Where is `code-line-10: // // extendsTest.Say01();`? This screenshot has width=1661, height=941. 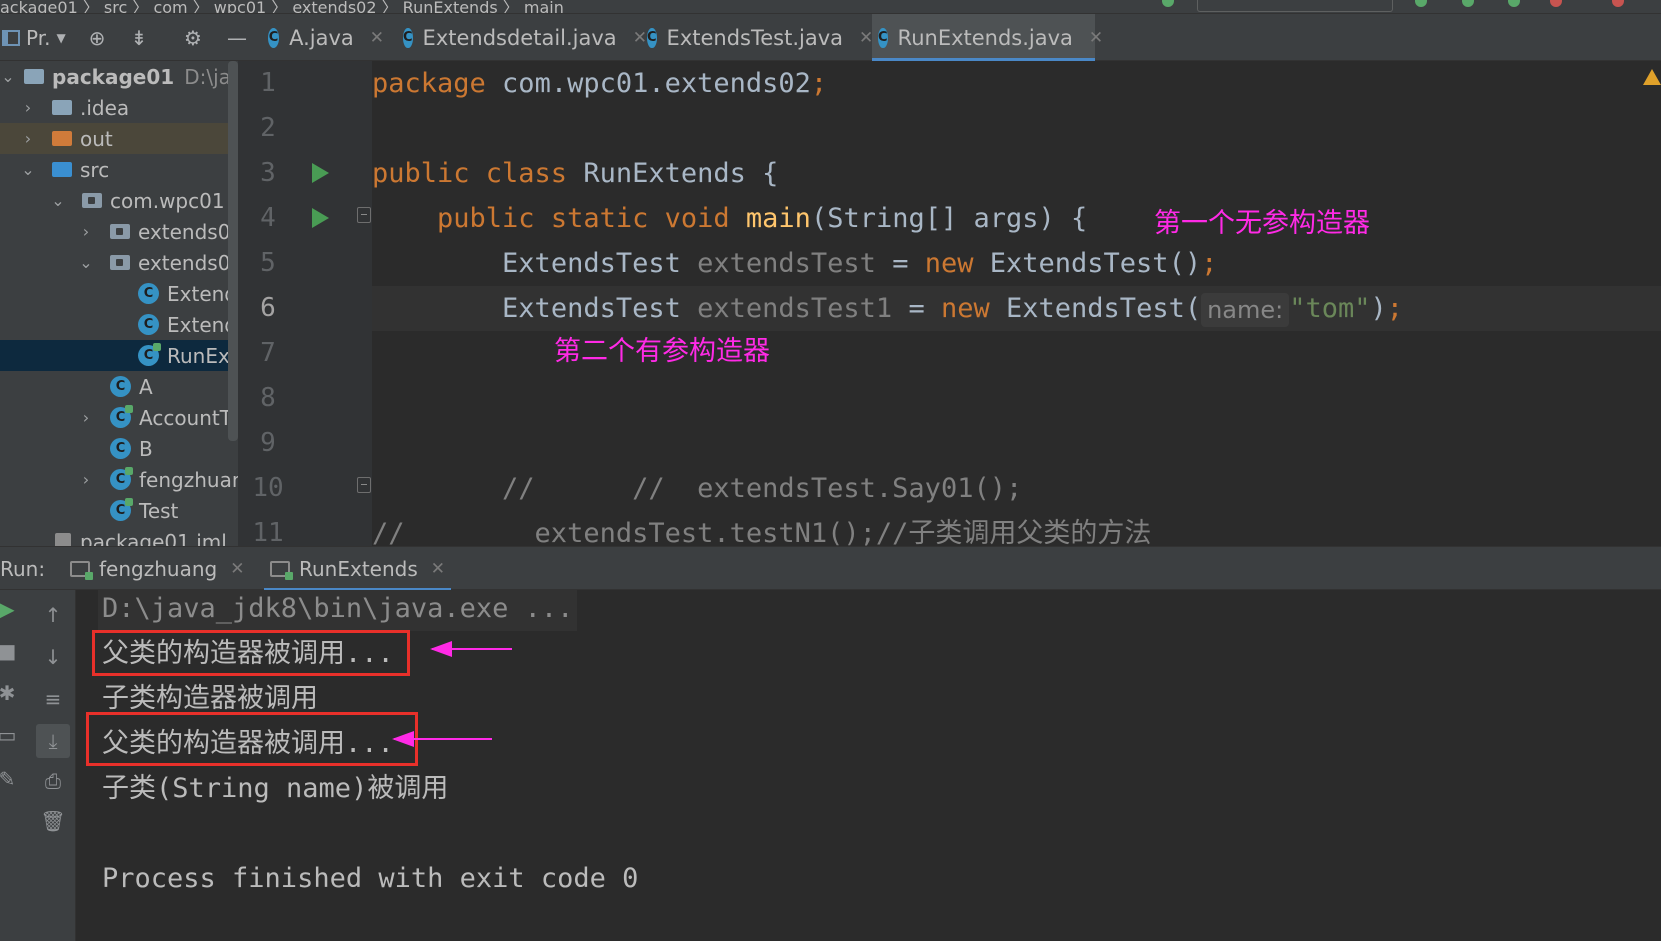
code-line-10: // // extendsTest.Say01(); is located at coordinates (697, 488).